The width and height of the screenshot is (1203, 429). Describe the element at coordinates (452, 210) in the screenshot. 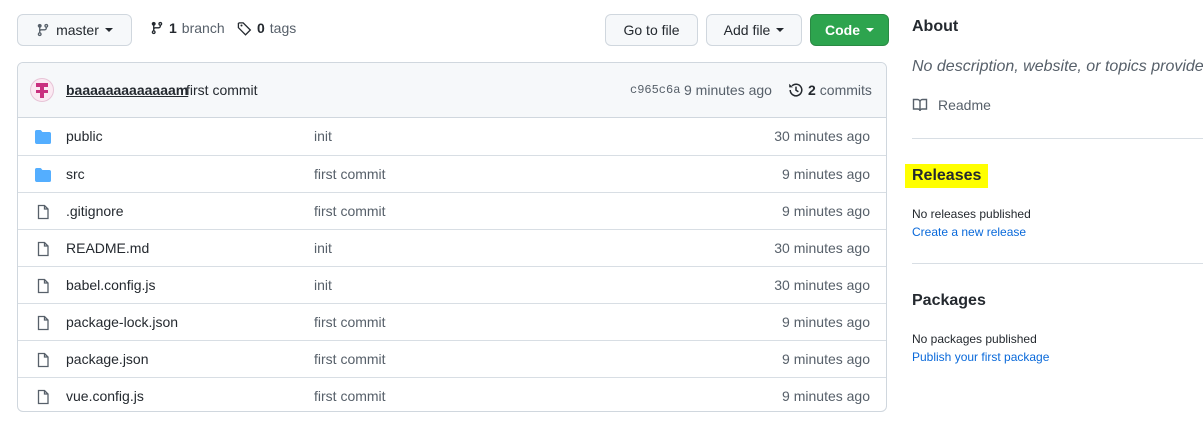

I see `table-row: .gitignore first commit 9 minutes ago` at that location.